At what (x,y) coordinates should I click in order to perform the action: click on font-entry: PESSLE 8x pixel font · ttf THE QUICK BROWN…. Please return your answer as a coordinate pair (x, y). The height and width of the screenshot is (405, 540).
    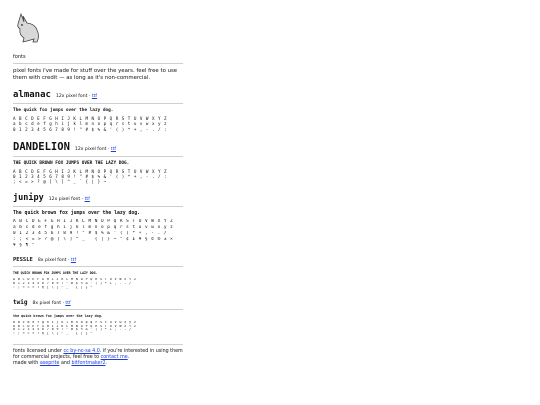
    Looking at the image, I should click on (98, 273).